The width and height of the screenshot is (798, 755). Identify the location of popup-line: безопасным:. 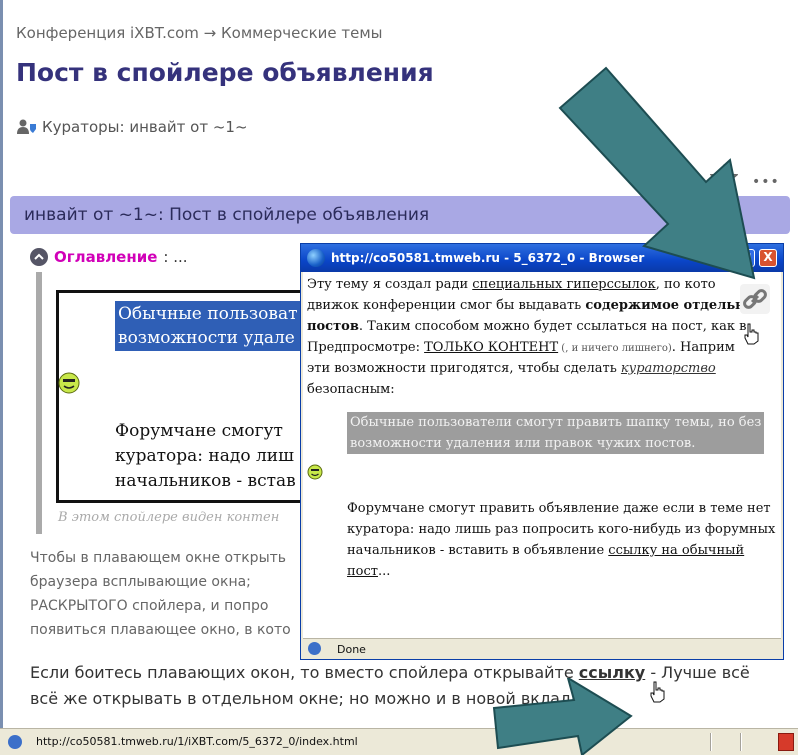
(351, 389).